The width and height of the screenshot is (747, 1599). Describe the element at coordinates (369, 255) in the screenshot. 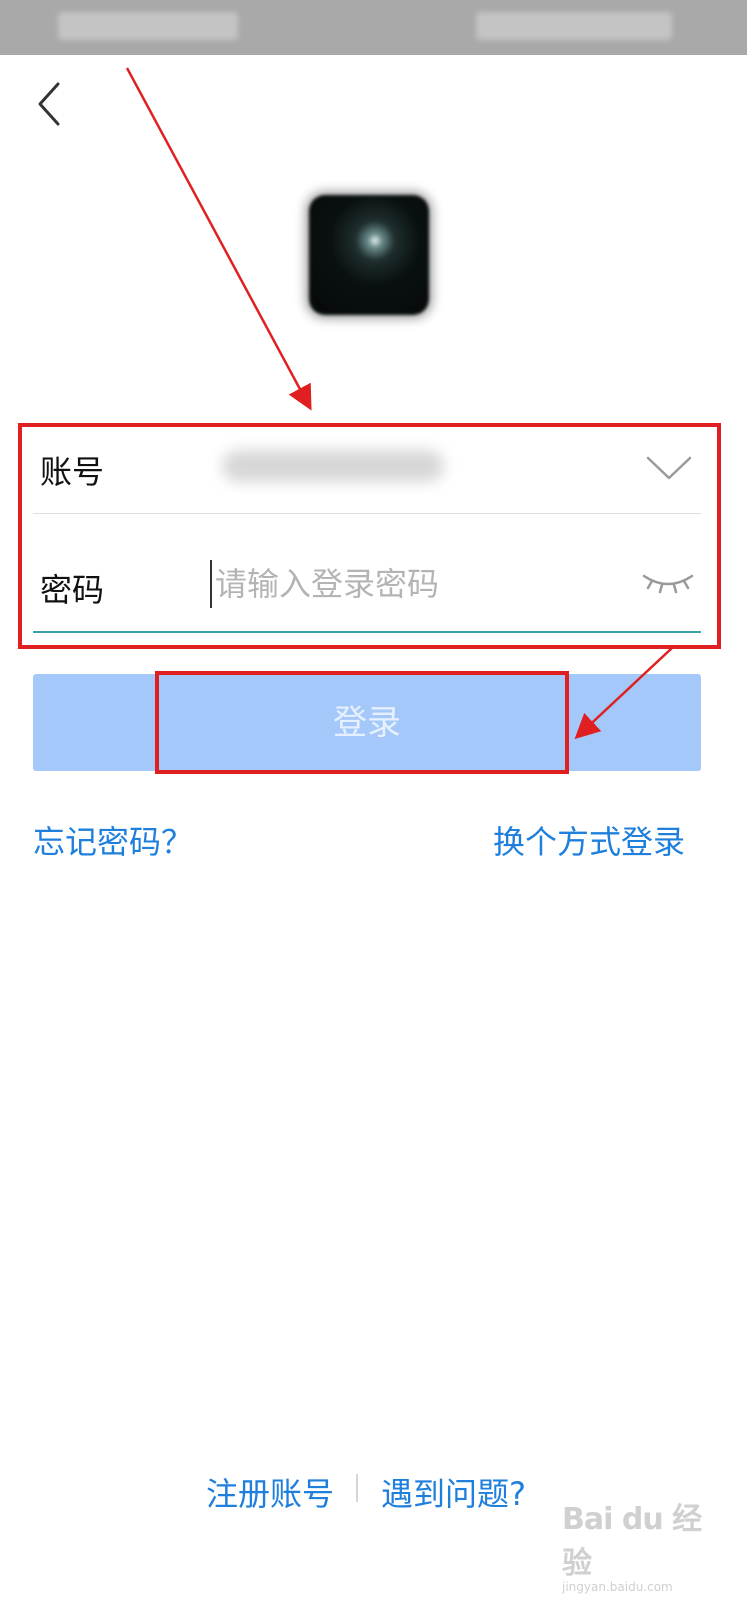

I see `user-avatar` at that location.